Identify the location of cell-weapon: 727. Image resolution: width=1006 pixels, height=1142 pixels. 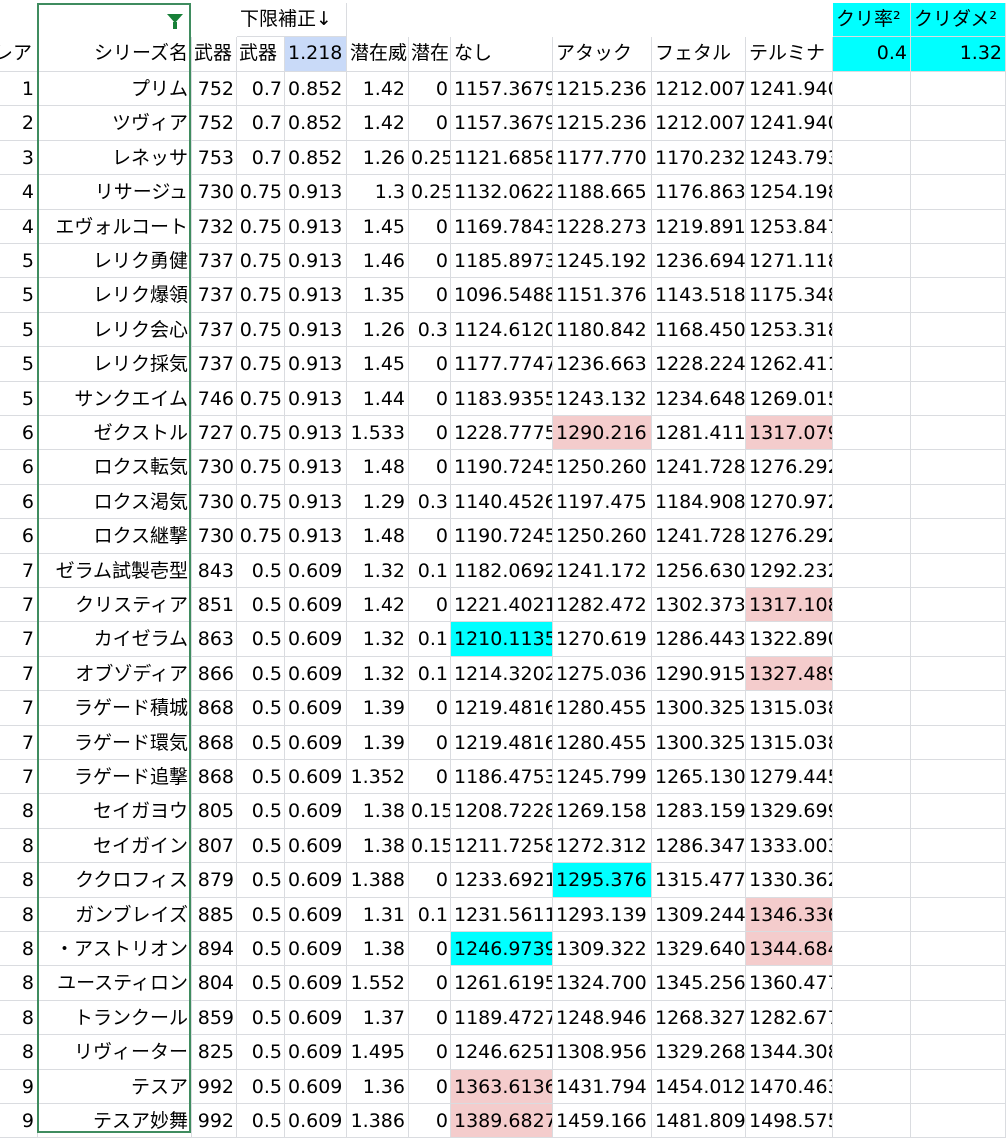
(214, 433).